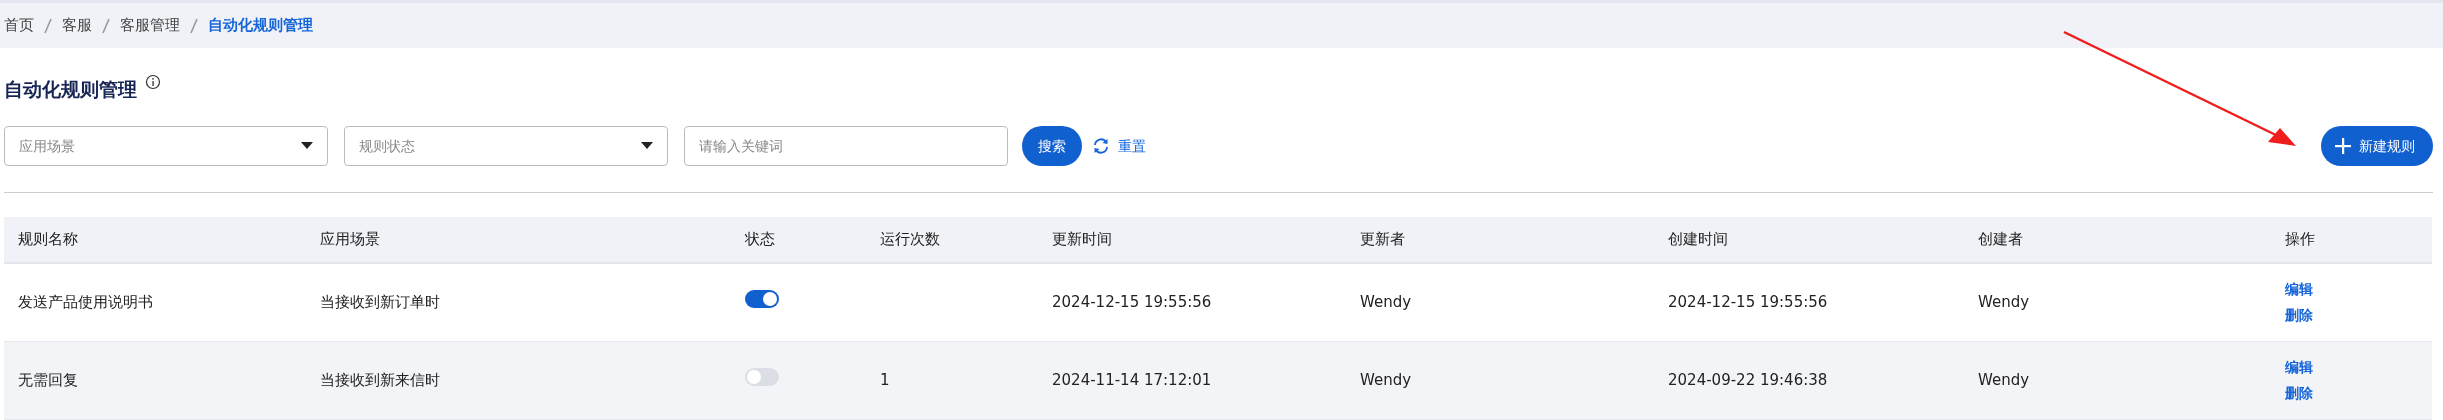 Image resolution: width=2443 pixels, height=420 pixels. Describe the element at coordinates (952, 380) in the screenshot. I see `table-cell: 1` at that location.